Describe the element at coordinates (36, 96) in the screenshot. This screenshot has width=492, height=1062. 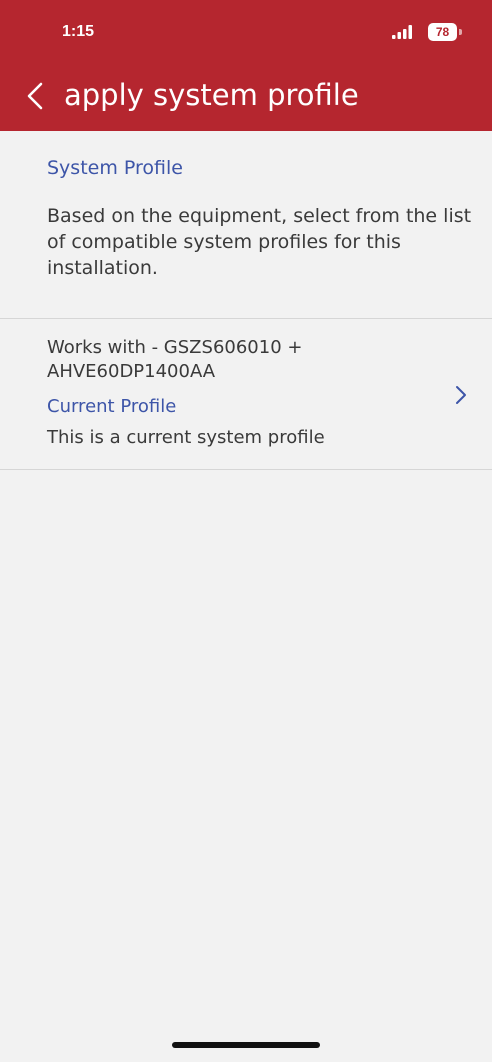
I see `back-chevron-left-icon` at that location.